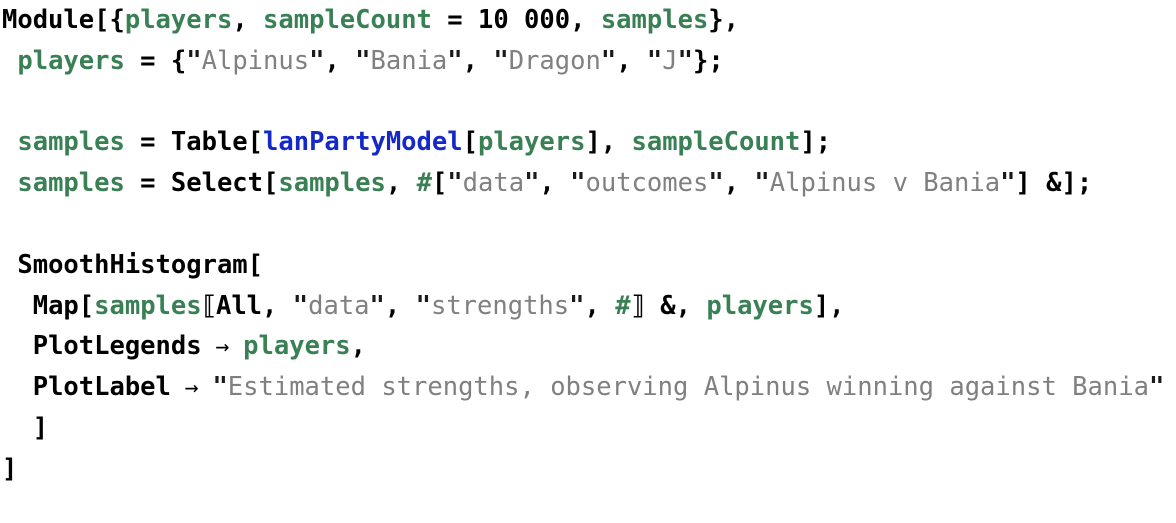 This screenshot has width=1176, height=523. I want to click on token-table: Table, so click(209, 142).